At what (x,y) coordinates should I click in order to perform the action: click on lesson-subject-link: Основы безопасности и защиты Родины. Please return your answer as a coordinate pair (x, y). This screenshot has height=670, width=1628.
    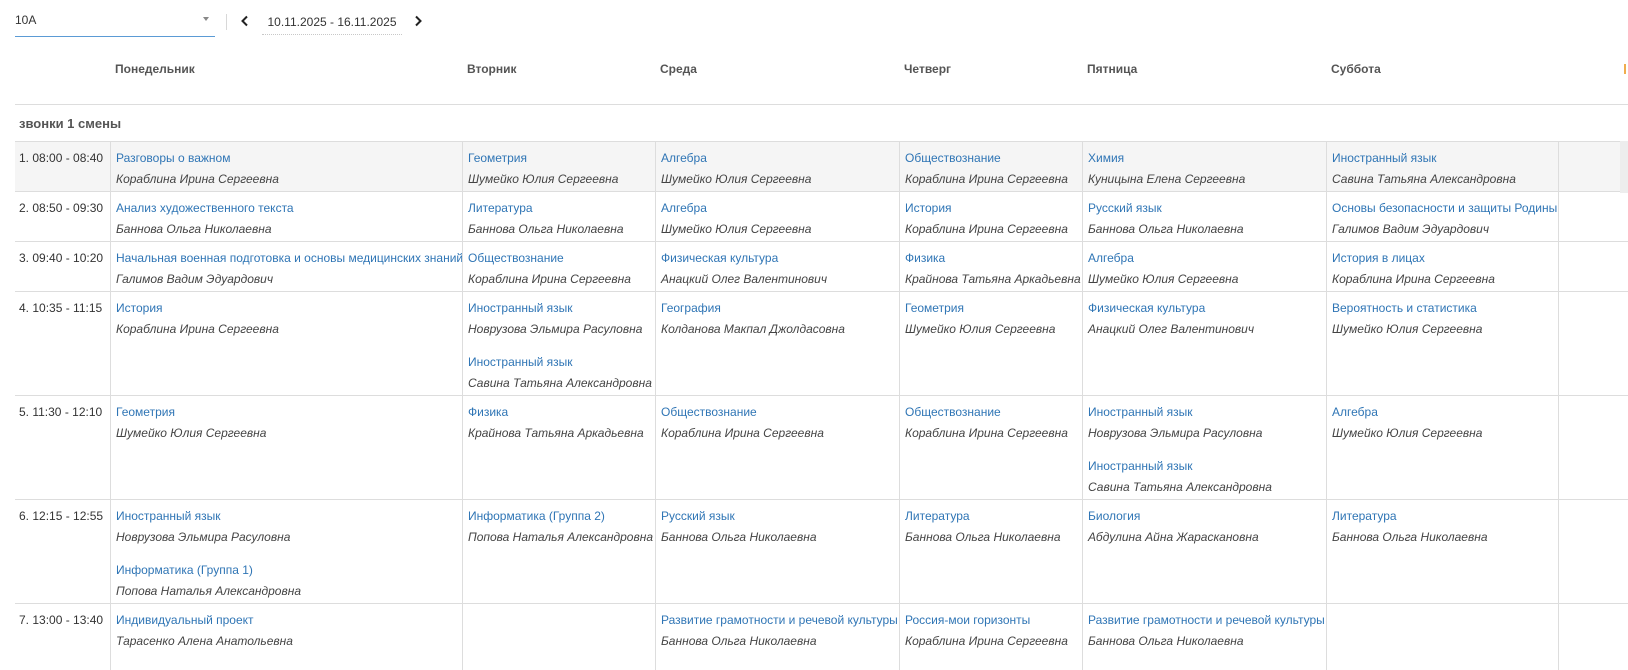
    Looking at the image, I should click on (1444, 208).